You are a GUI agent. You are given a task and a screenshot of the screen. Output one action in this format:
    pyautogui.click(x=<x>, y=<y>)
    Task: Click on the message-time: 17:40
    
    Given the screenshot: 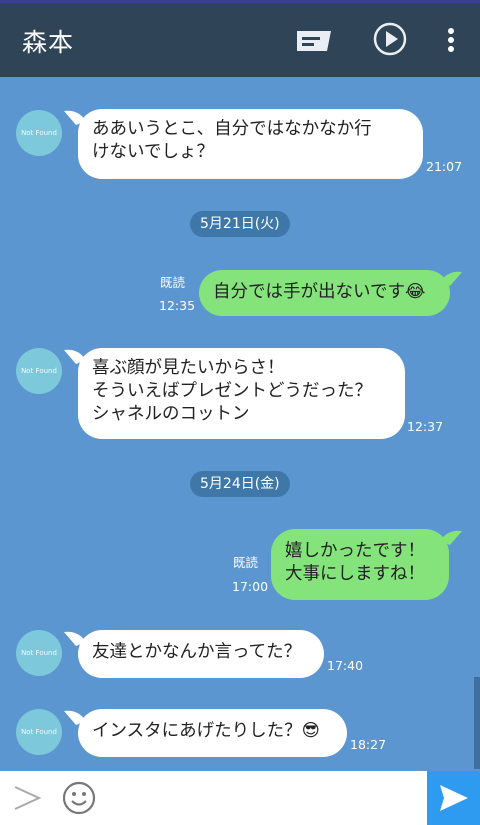 What is the action you would take?
    pyautogui.click(x=345, y=665)
    